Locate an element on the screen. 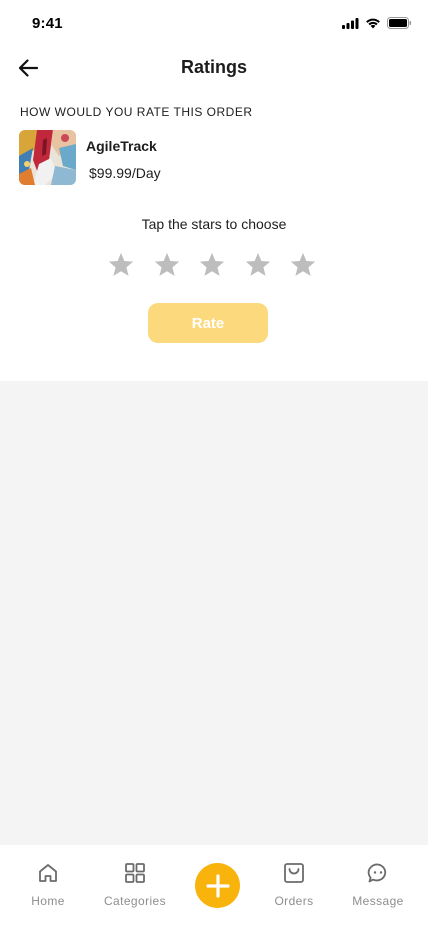 This screenshot has height=926, width=428. signal-icon is located at coordinates (350, 23).